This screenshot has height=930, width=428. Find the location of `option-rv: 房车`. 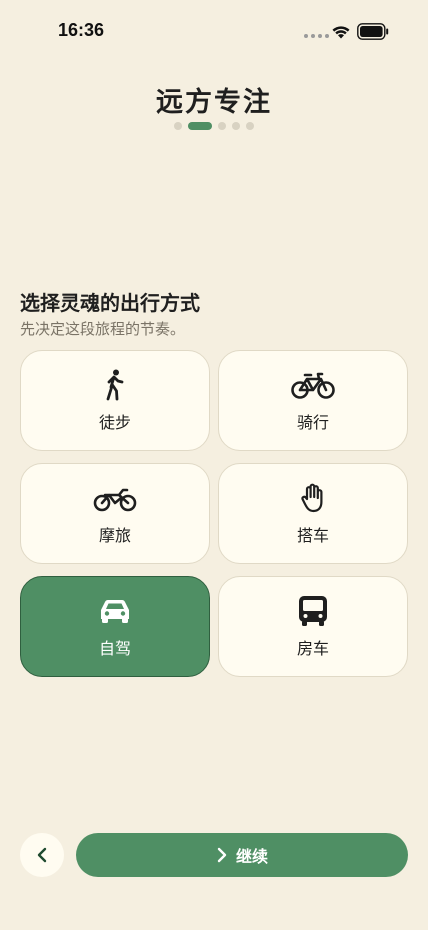

option-rv: 房车 is located at coordinates (313, 626).